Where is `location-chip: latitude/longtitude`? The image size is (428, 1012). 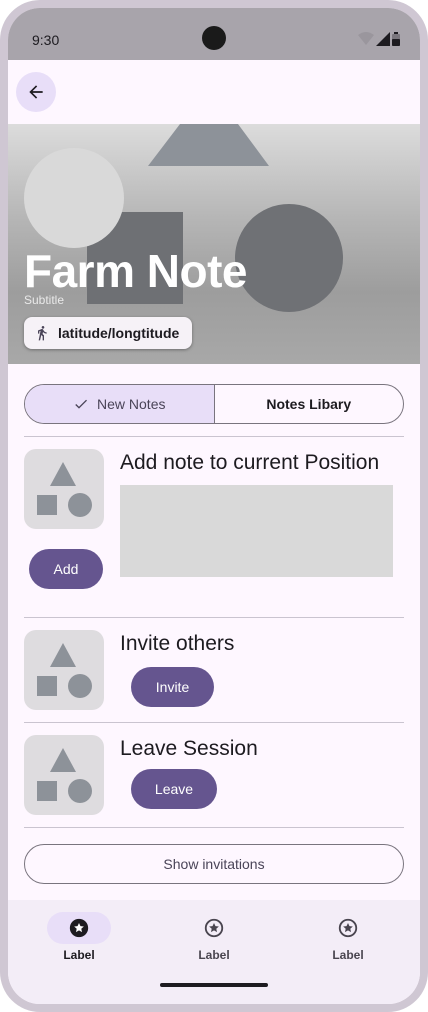
location-chip: latitude/longtitude is located at coordinates (108, 333).